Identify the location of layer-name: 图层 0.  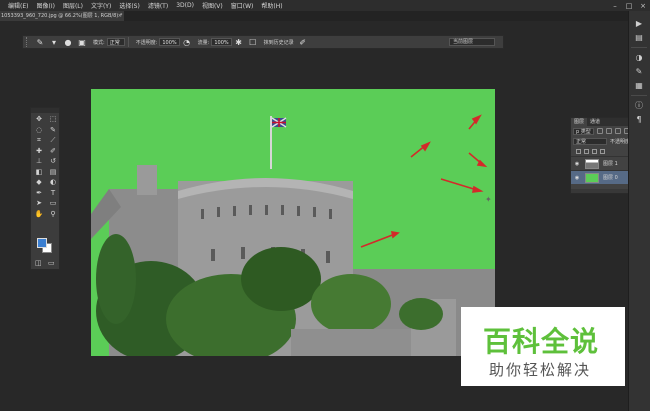
(610, 178).